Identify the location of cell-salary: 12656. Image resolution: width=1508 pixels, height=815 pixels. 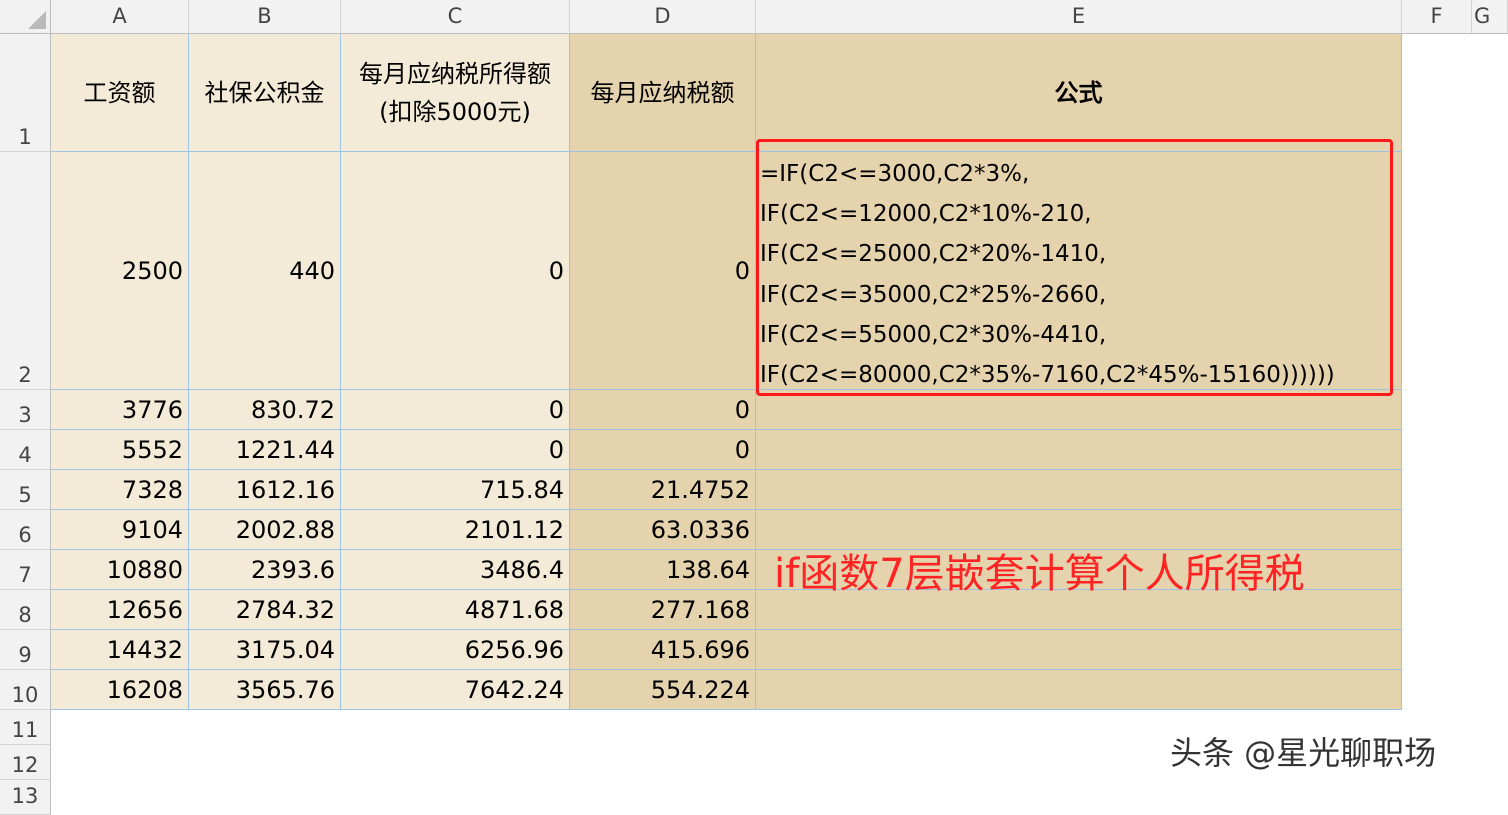
(120, 610).